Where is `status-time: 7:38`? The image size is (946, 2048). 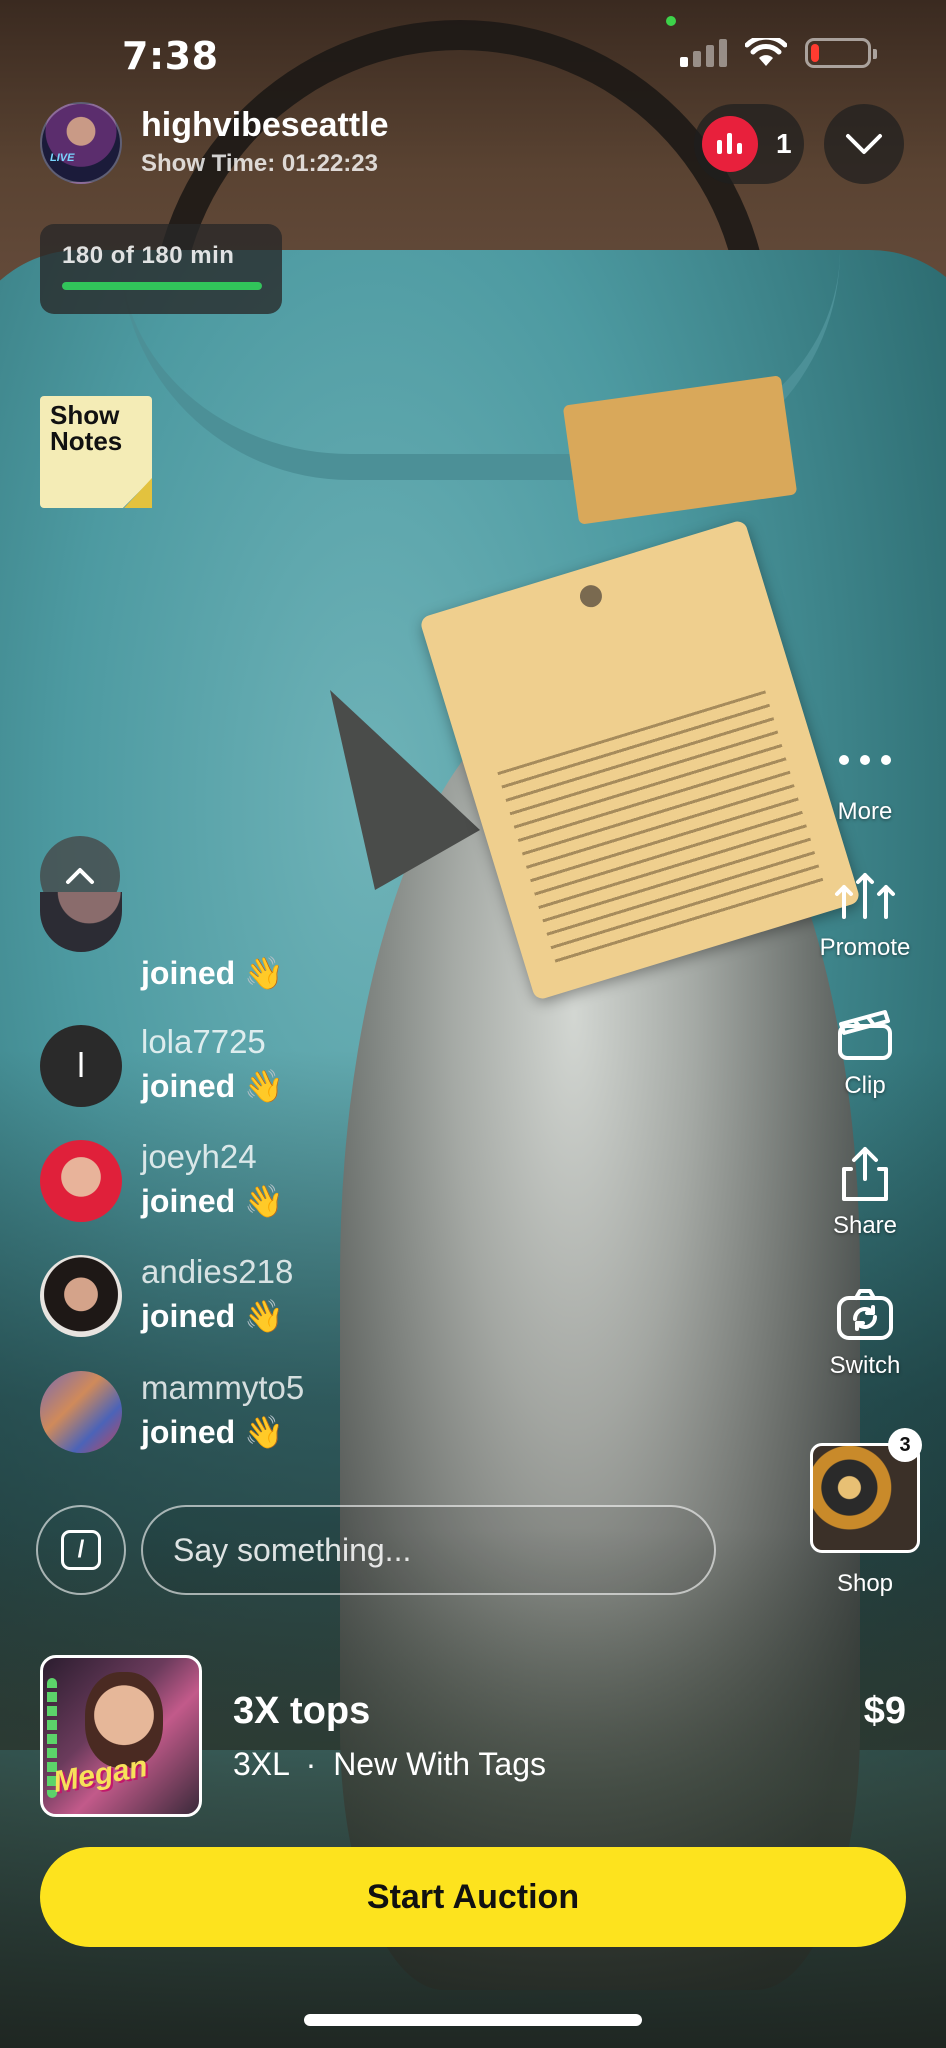 status-time: 7:38 is located at coordinates (170, 56).